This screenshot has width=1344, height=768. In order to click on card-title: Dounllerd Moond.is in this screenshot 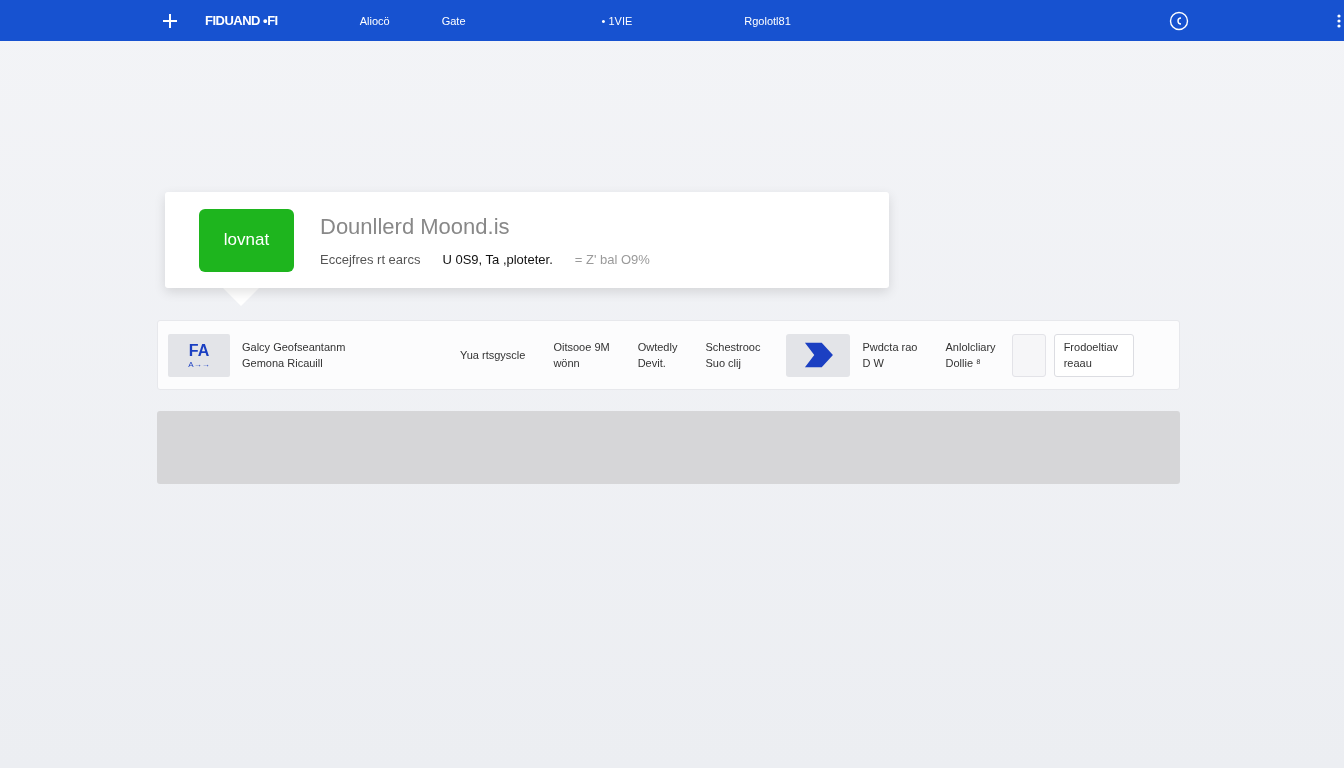, I will do `click(415, 226)`.